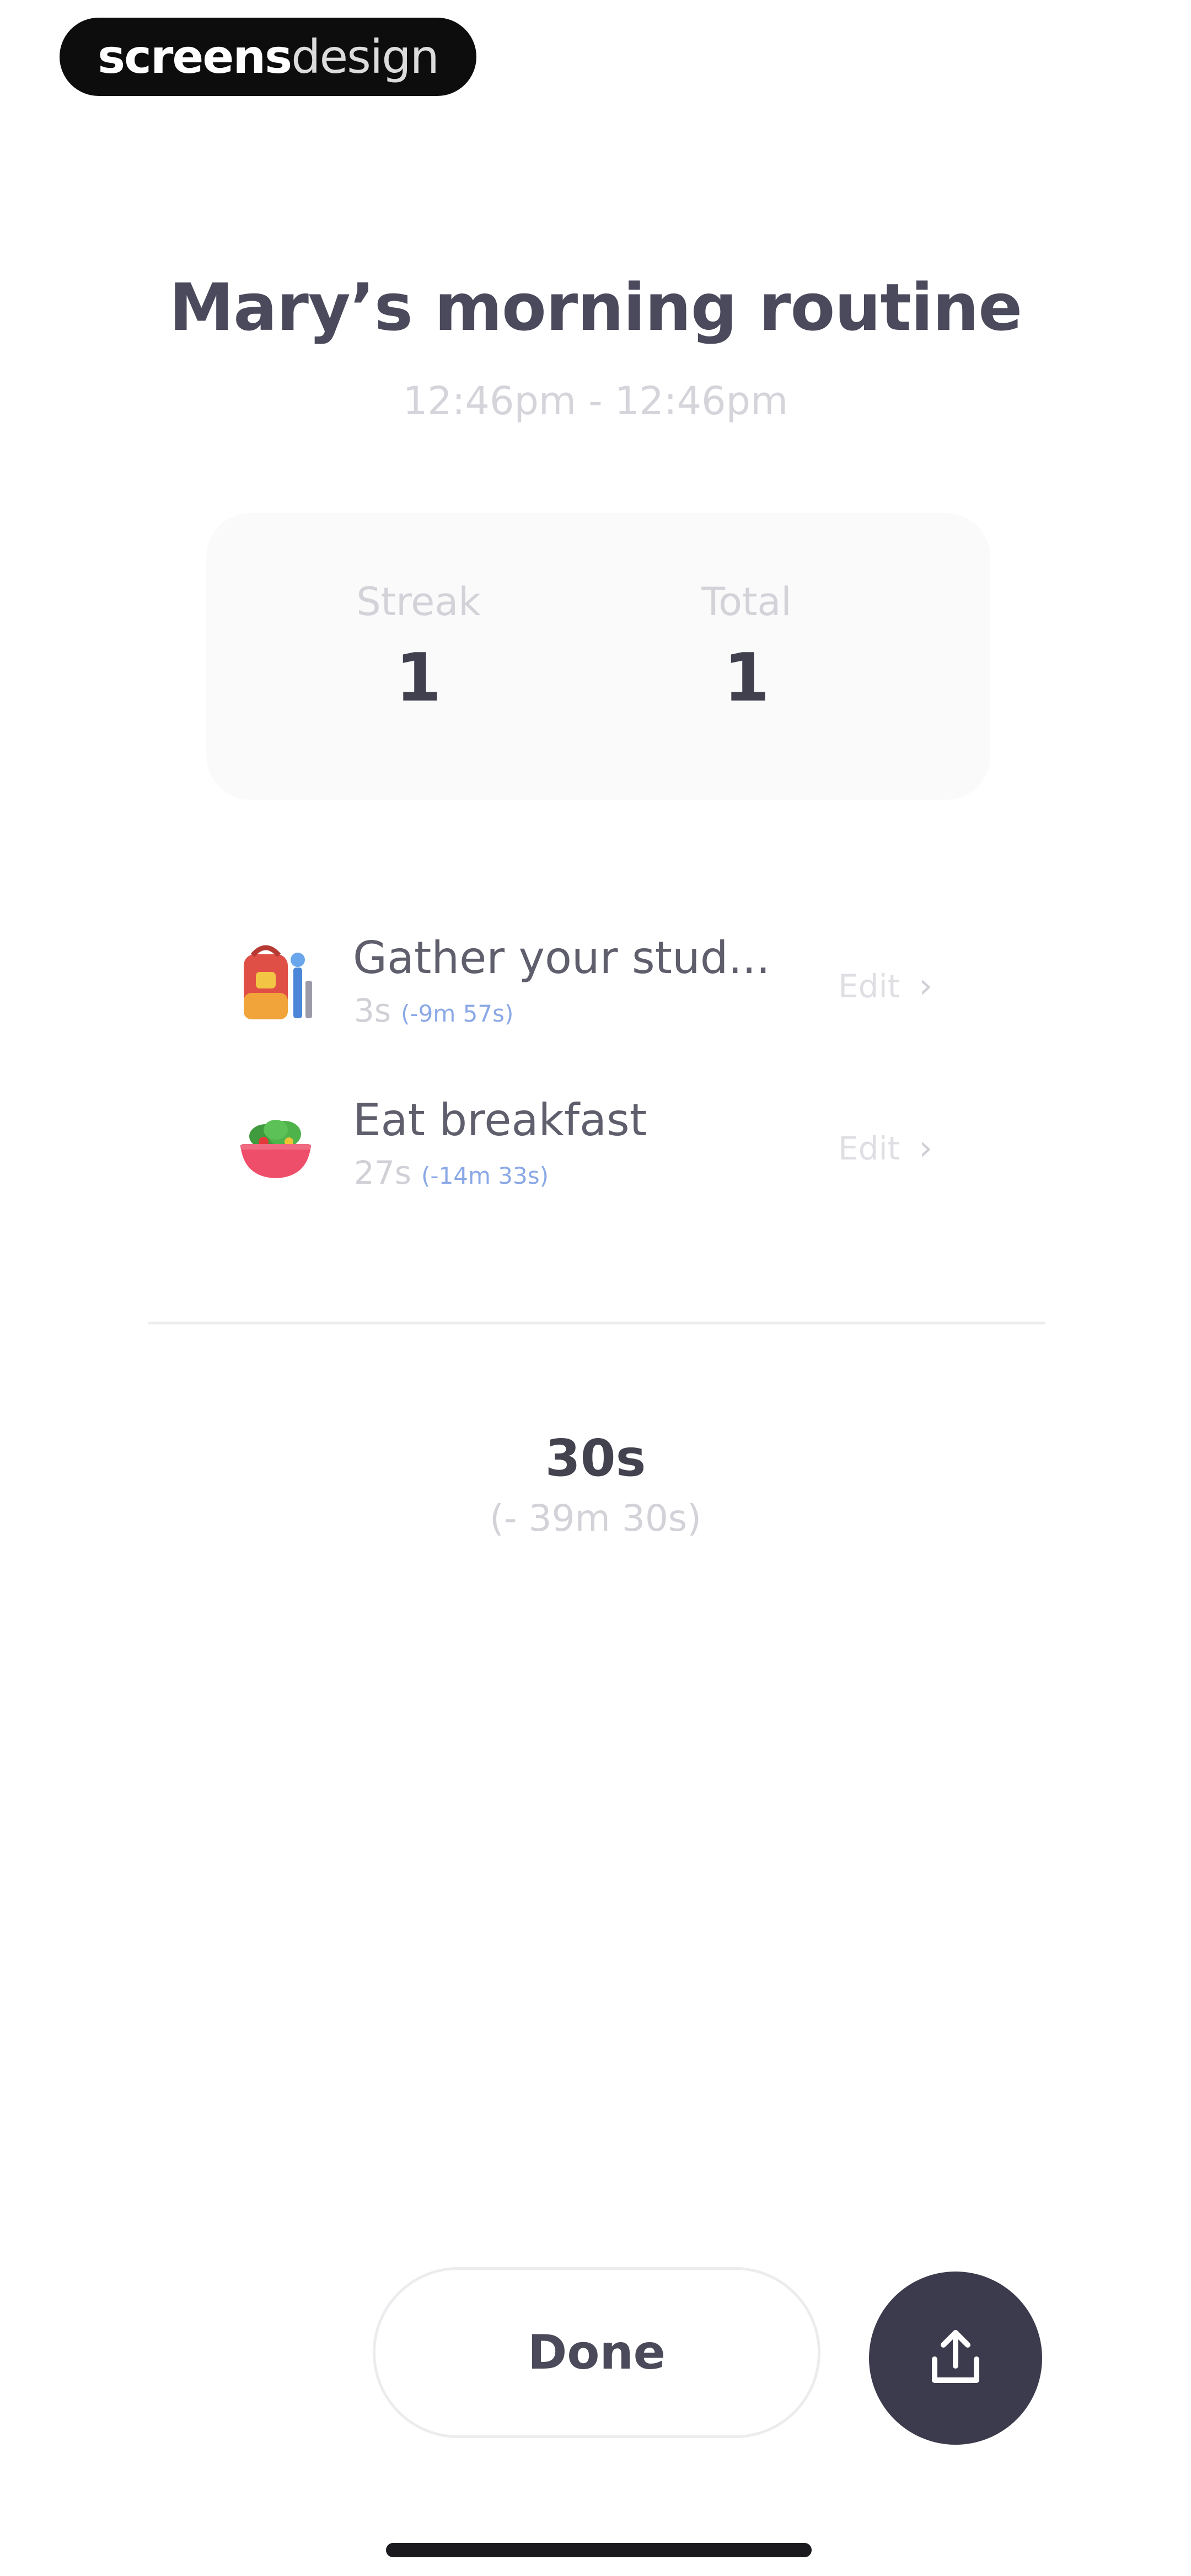 This screenshot has height=2576, width=1191. I want to click on task-meta: 3s (-9m 57s), so click(433, 1010).